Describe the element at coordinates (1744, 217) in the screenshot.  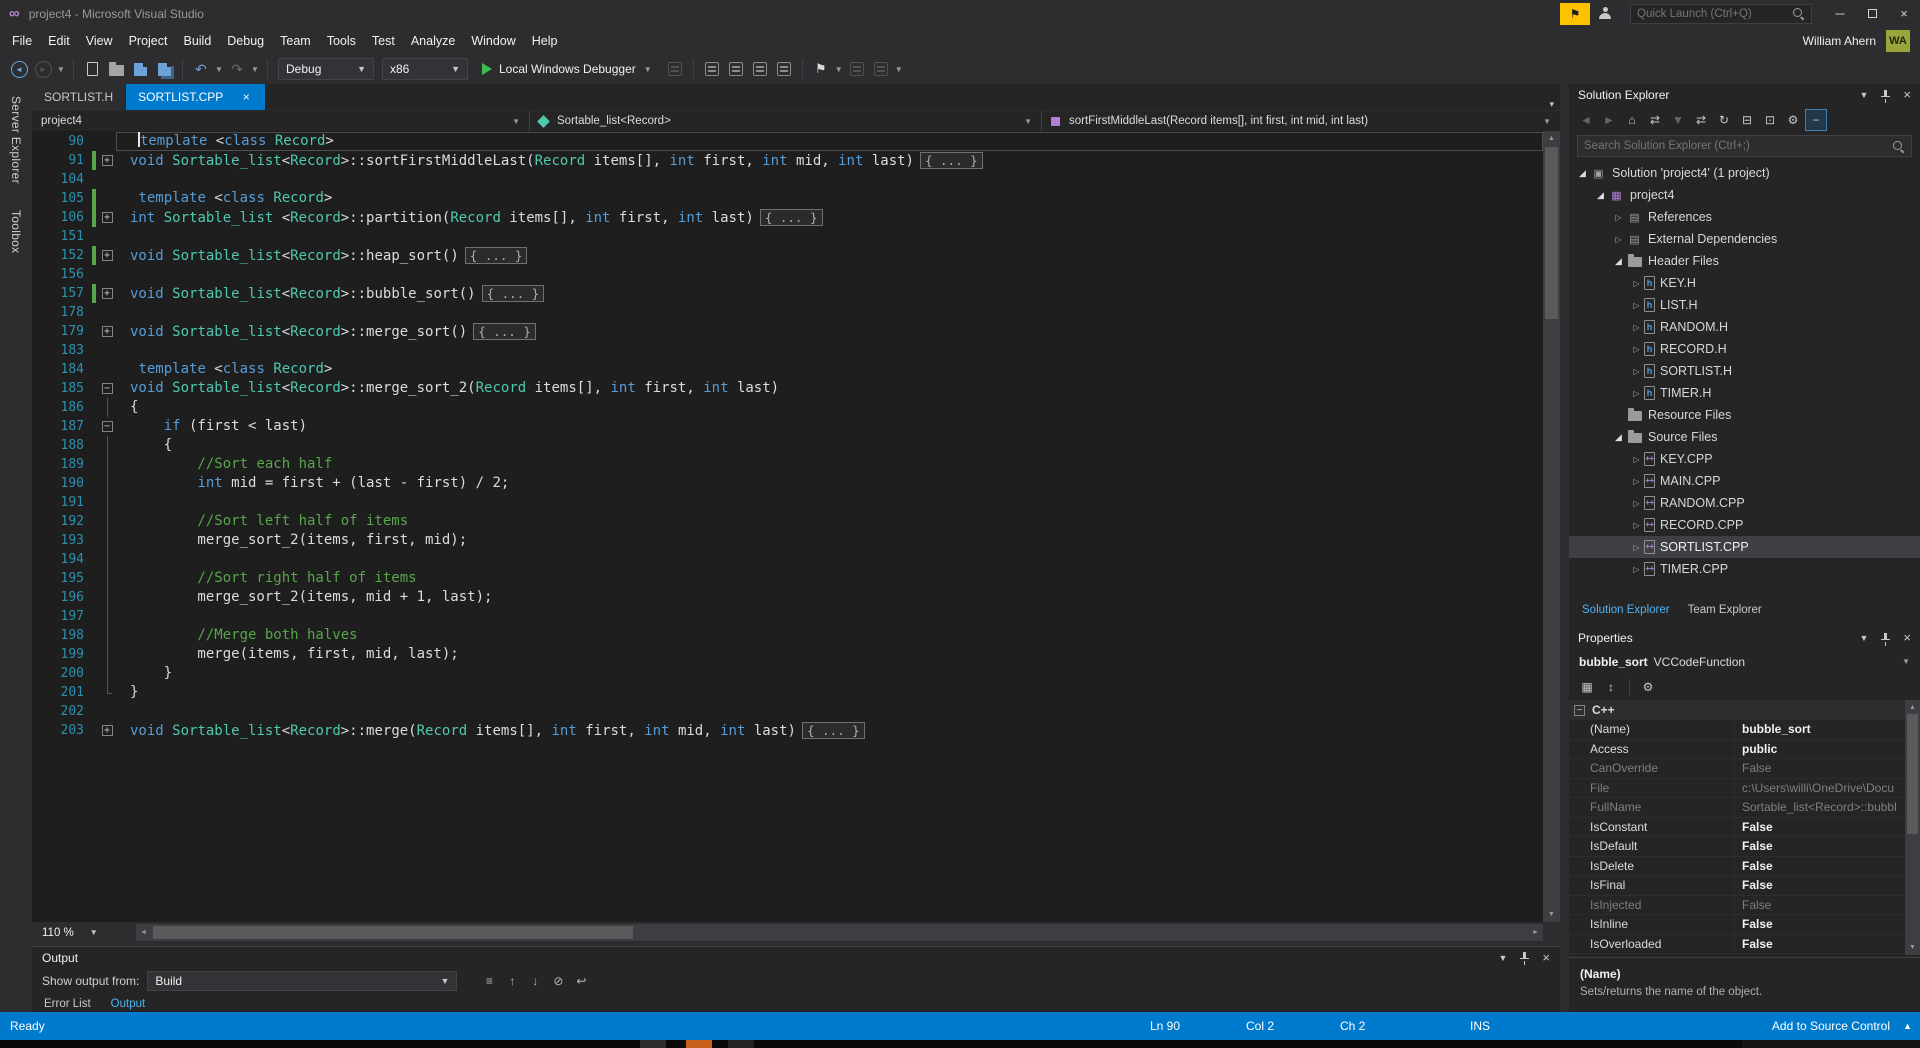
I see `tree-item-references: ▷ ▤ References` at that location.